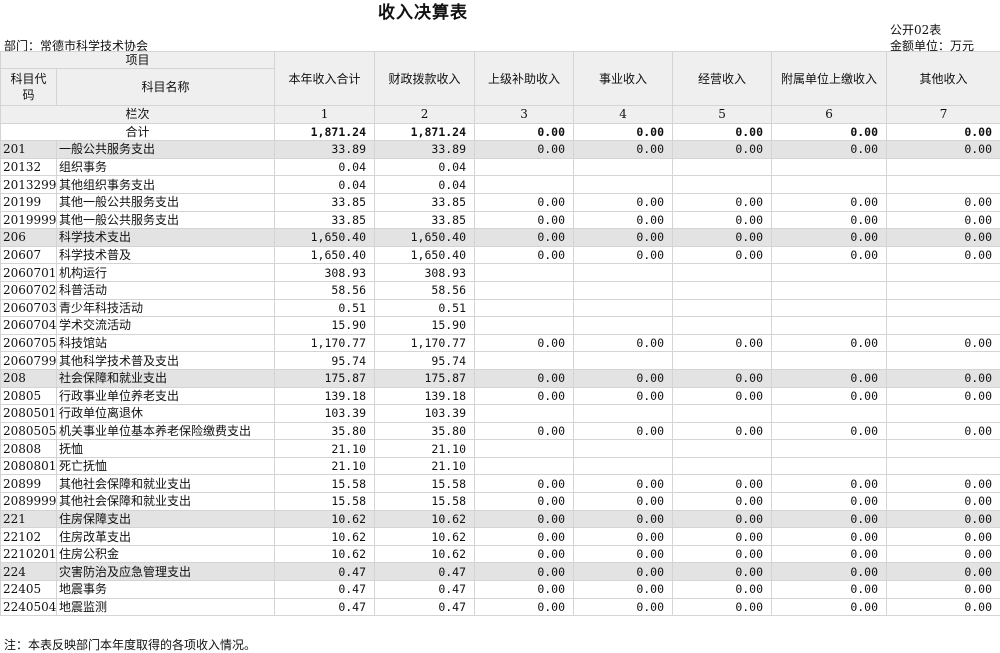  I want to click on subject-name: 科学技术支出, so click(166, 238).